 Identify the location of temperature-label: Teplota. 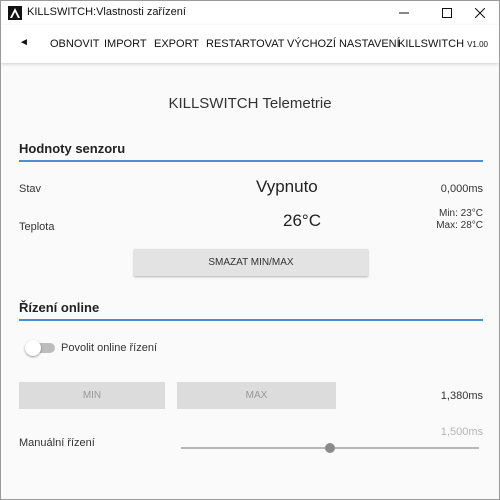
(37, 227).